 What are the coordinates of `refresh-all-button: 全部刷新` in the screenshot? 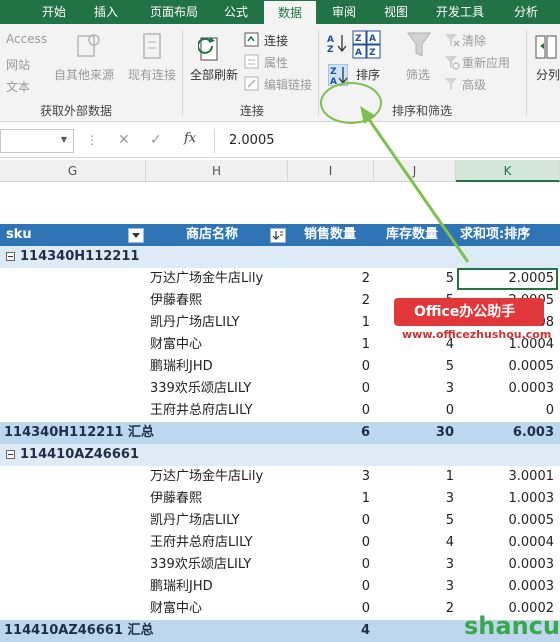 It's located at (214, 74).